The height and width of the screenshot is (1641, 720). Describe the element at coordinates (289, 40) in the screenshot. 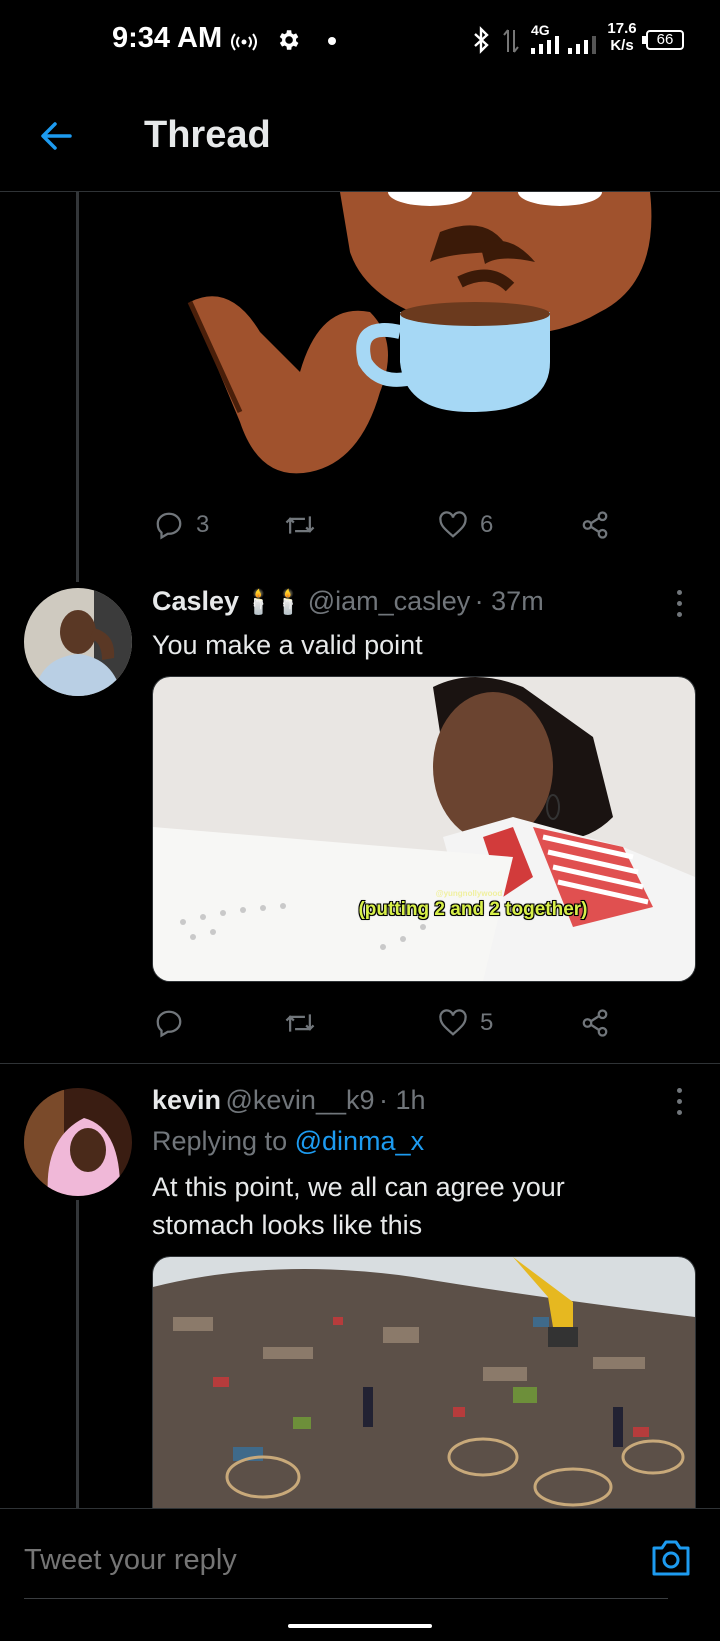

I see `gear-icon` at that location.